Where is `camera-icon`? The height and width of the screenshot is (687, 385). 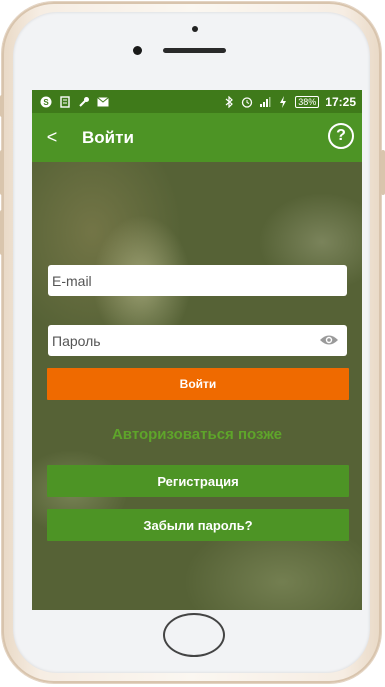
camera-icon is located at coordinates (195, 29).